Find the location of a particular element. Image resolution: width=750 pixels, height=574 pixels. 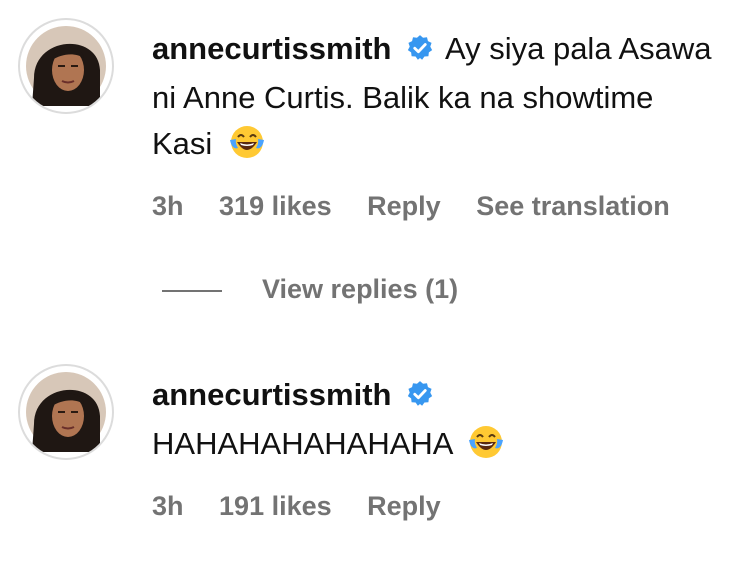

comment-meta: 3h 191 likes Reply is located at coordinates (432, 506).